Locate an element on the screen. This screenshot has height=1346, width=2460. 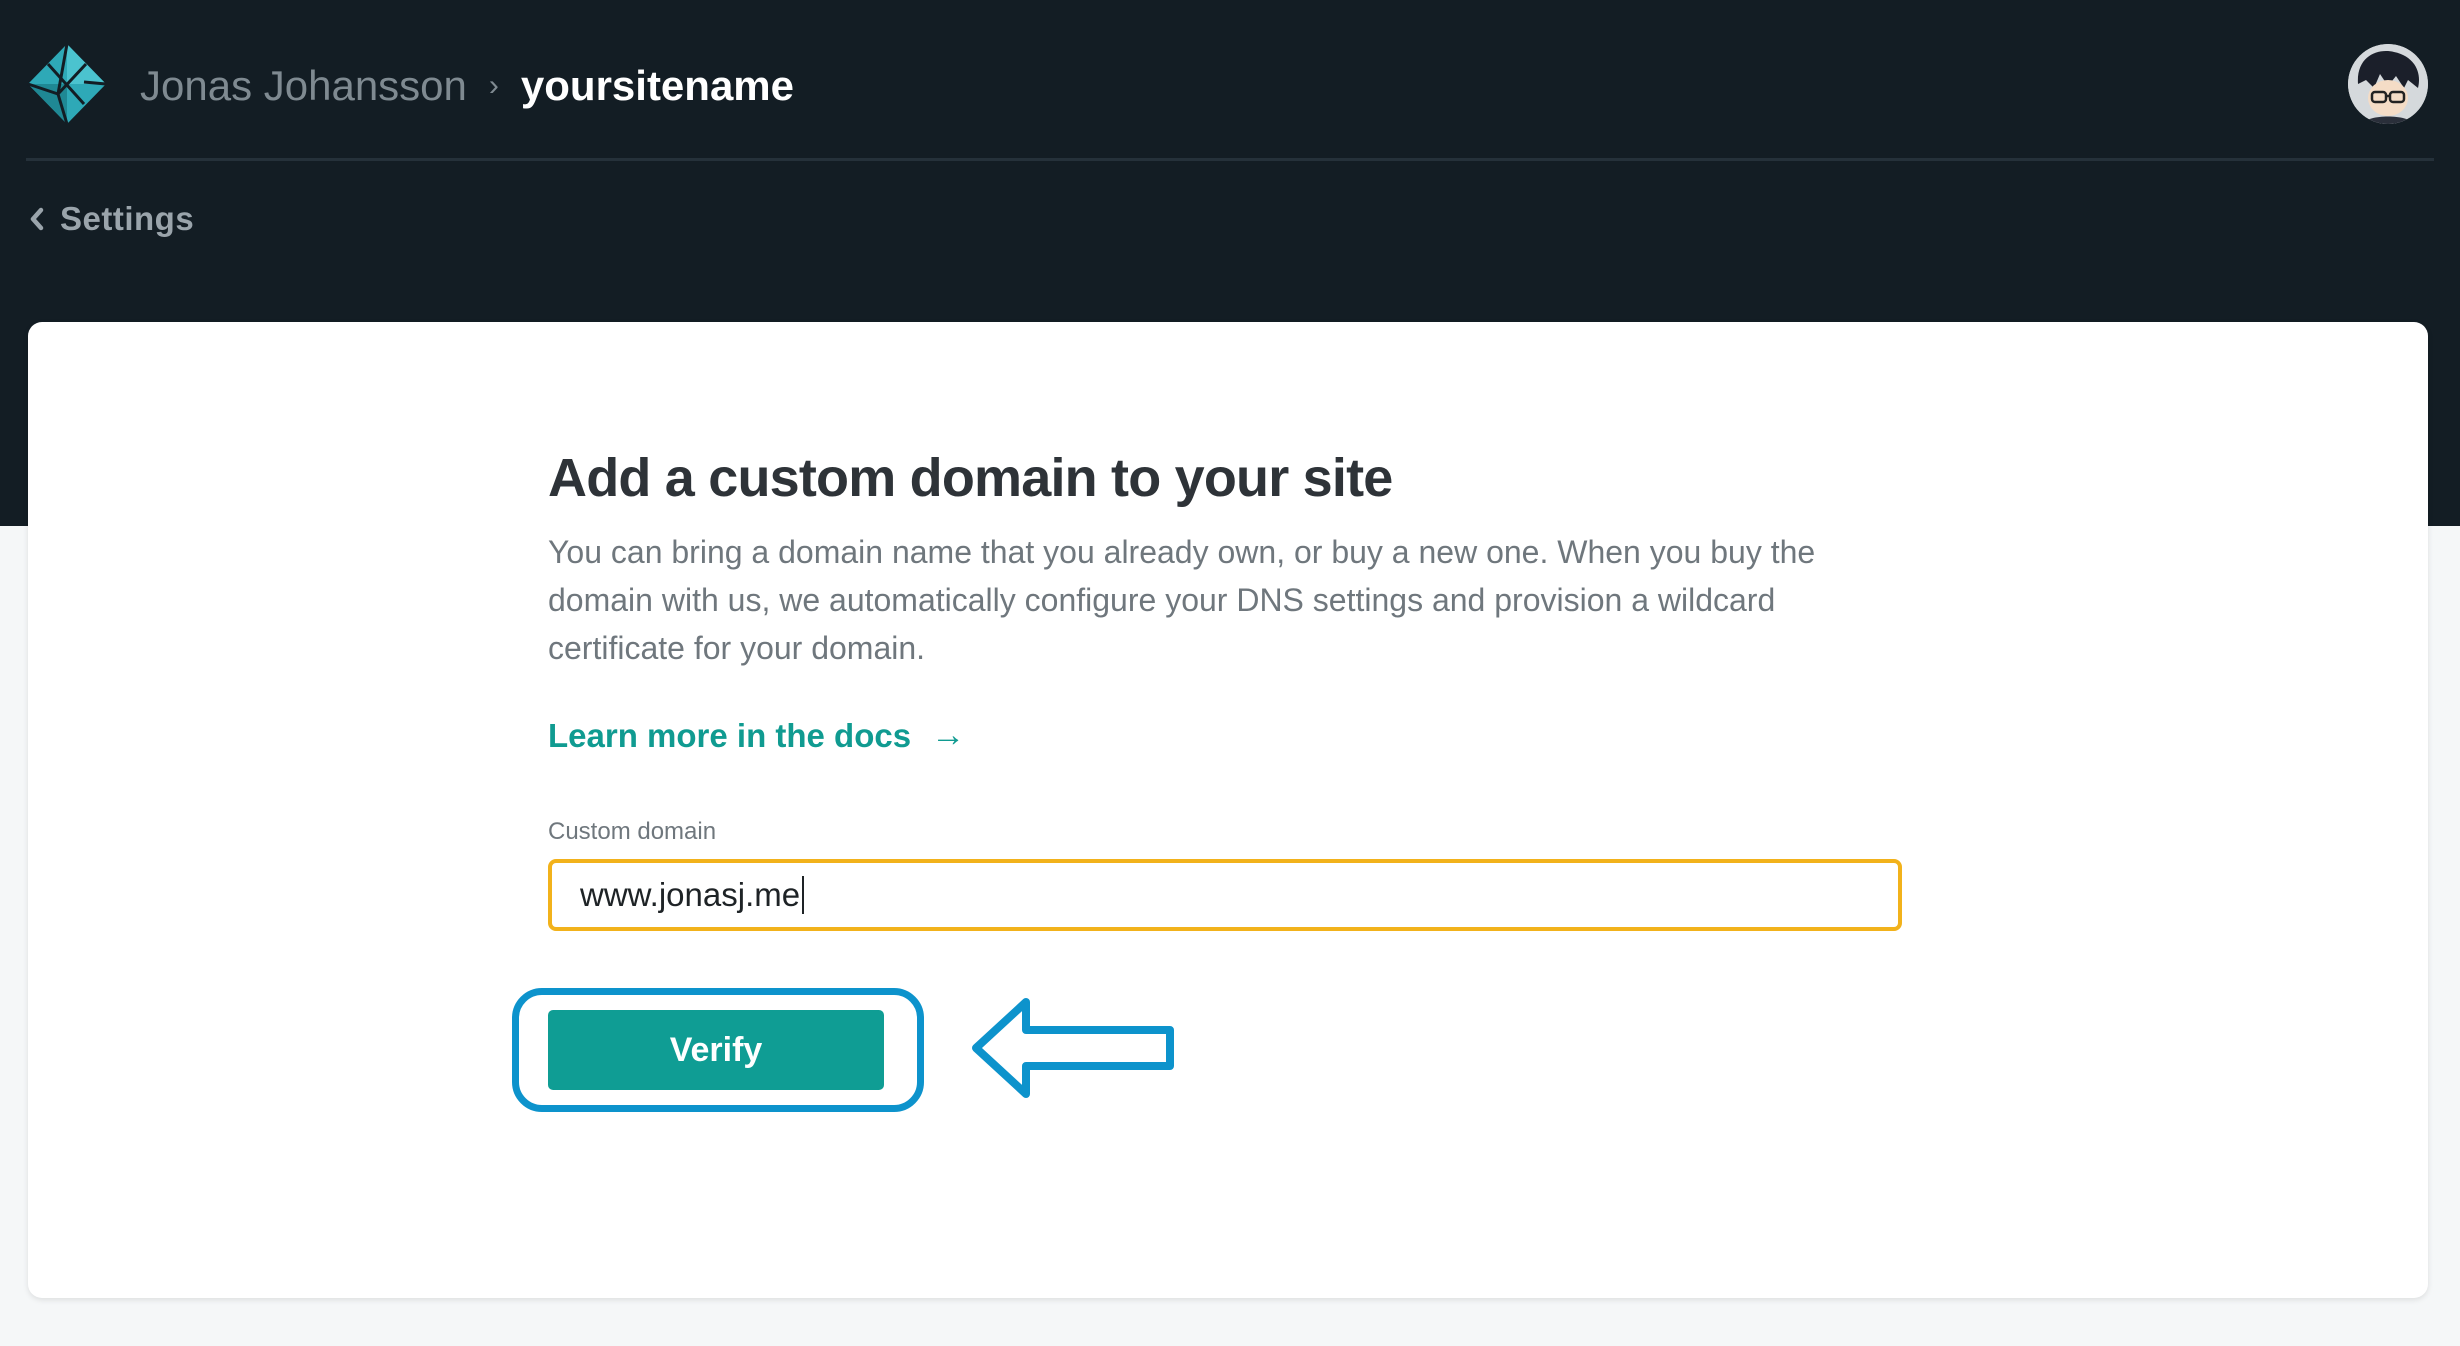
back-link-label: Settings is located at coordinates (127, 218).